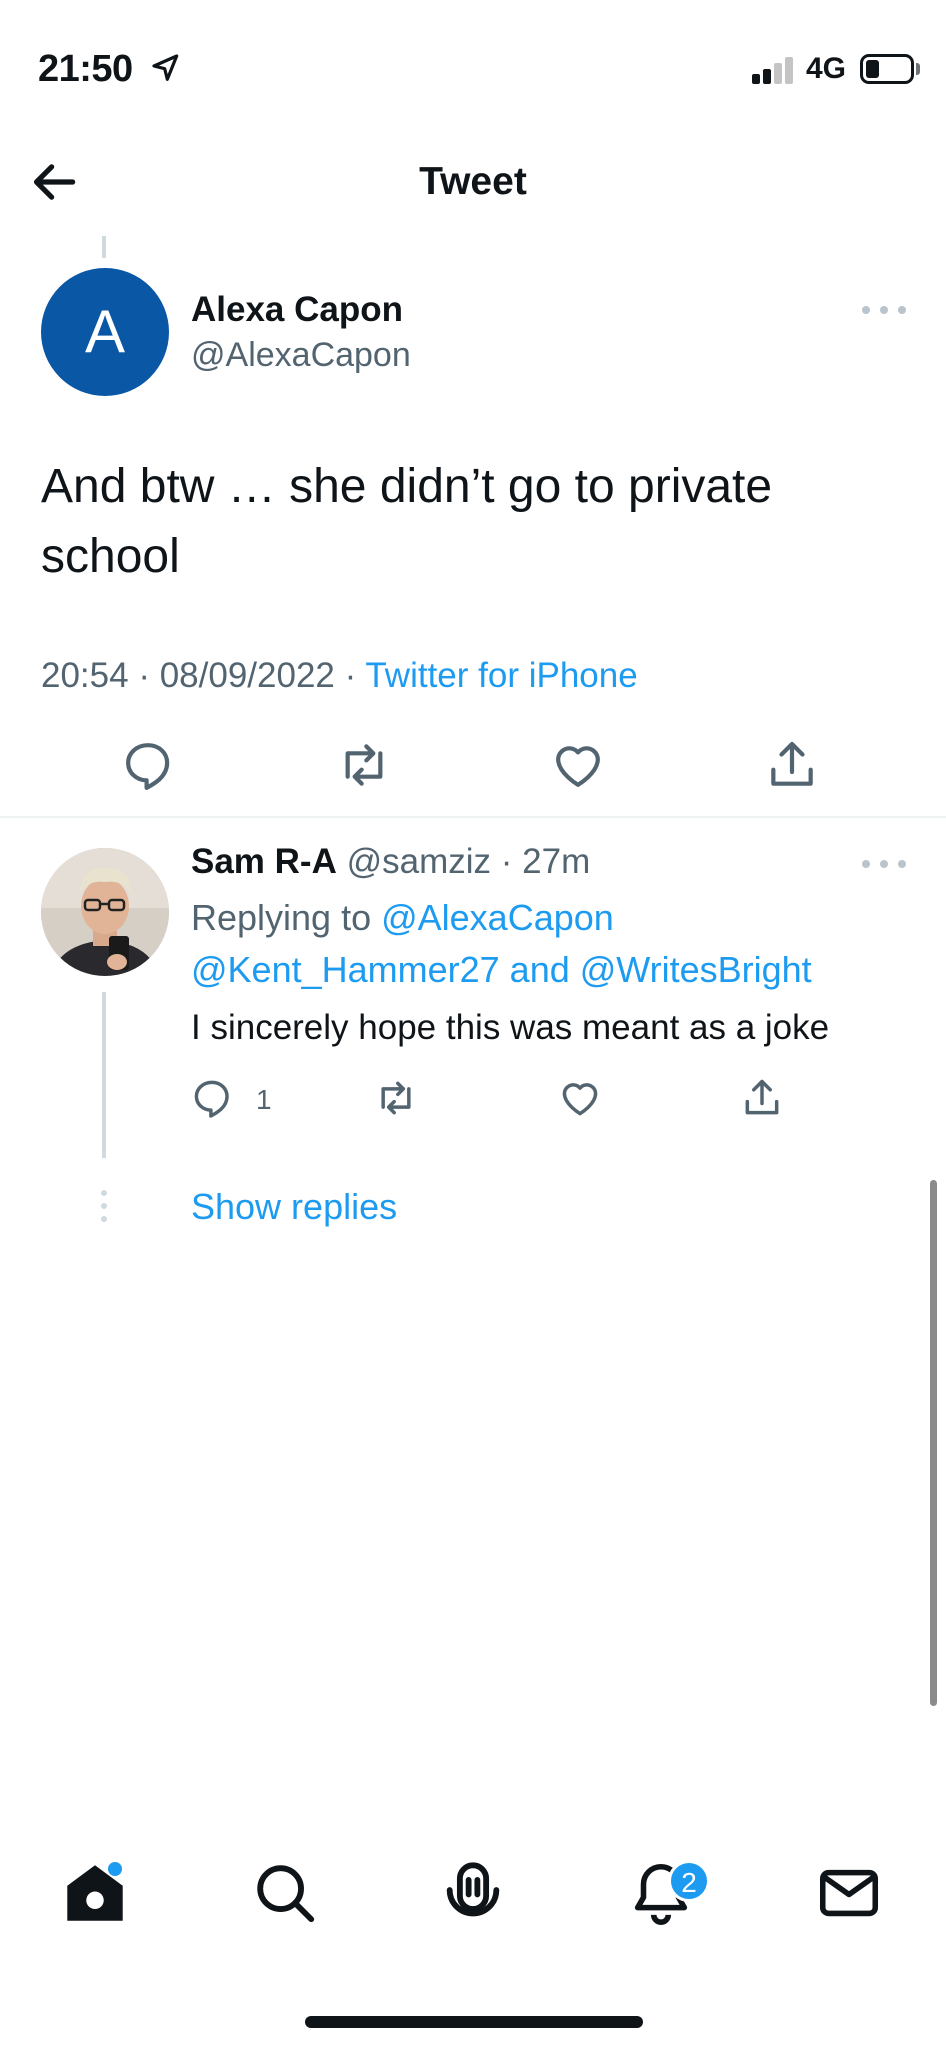 This screenshot has width=946, height=2048. What do you see at coordinates (473, 65) in the screenshot?
I see `status-bar: 21:50 4G` at bounding box center [473, 65].